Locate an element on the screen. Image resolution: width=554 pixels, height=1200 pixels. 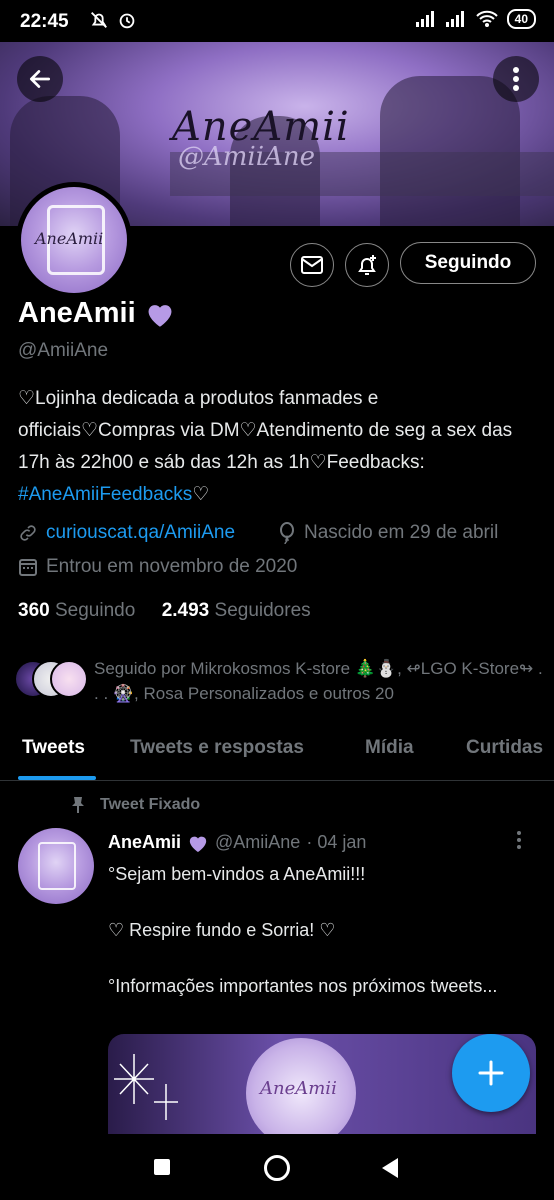
followers-link: 2.493 Seguidores is located at coordinates (236, 610).